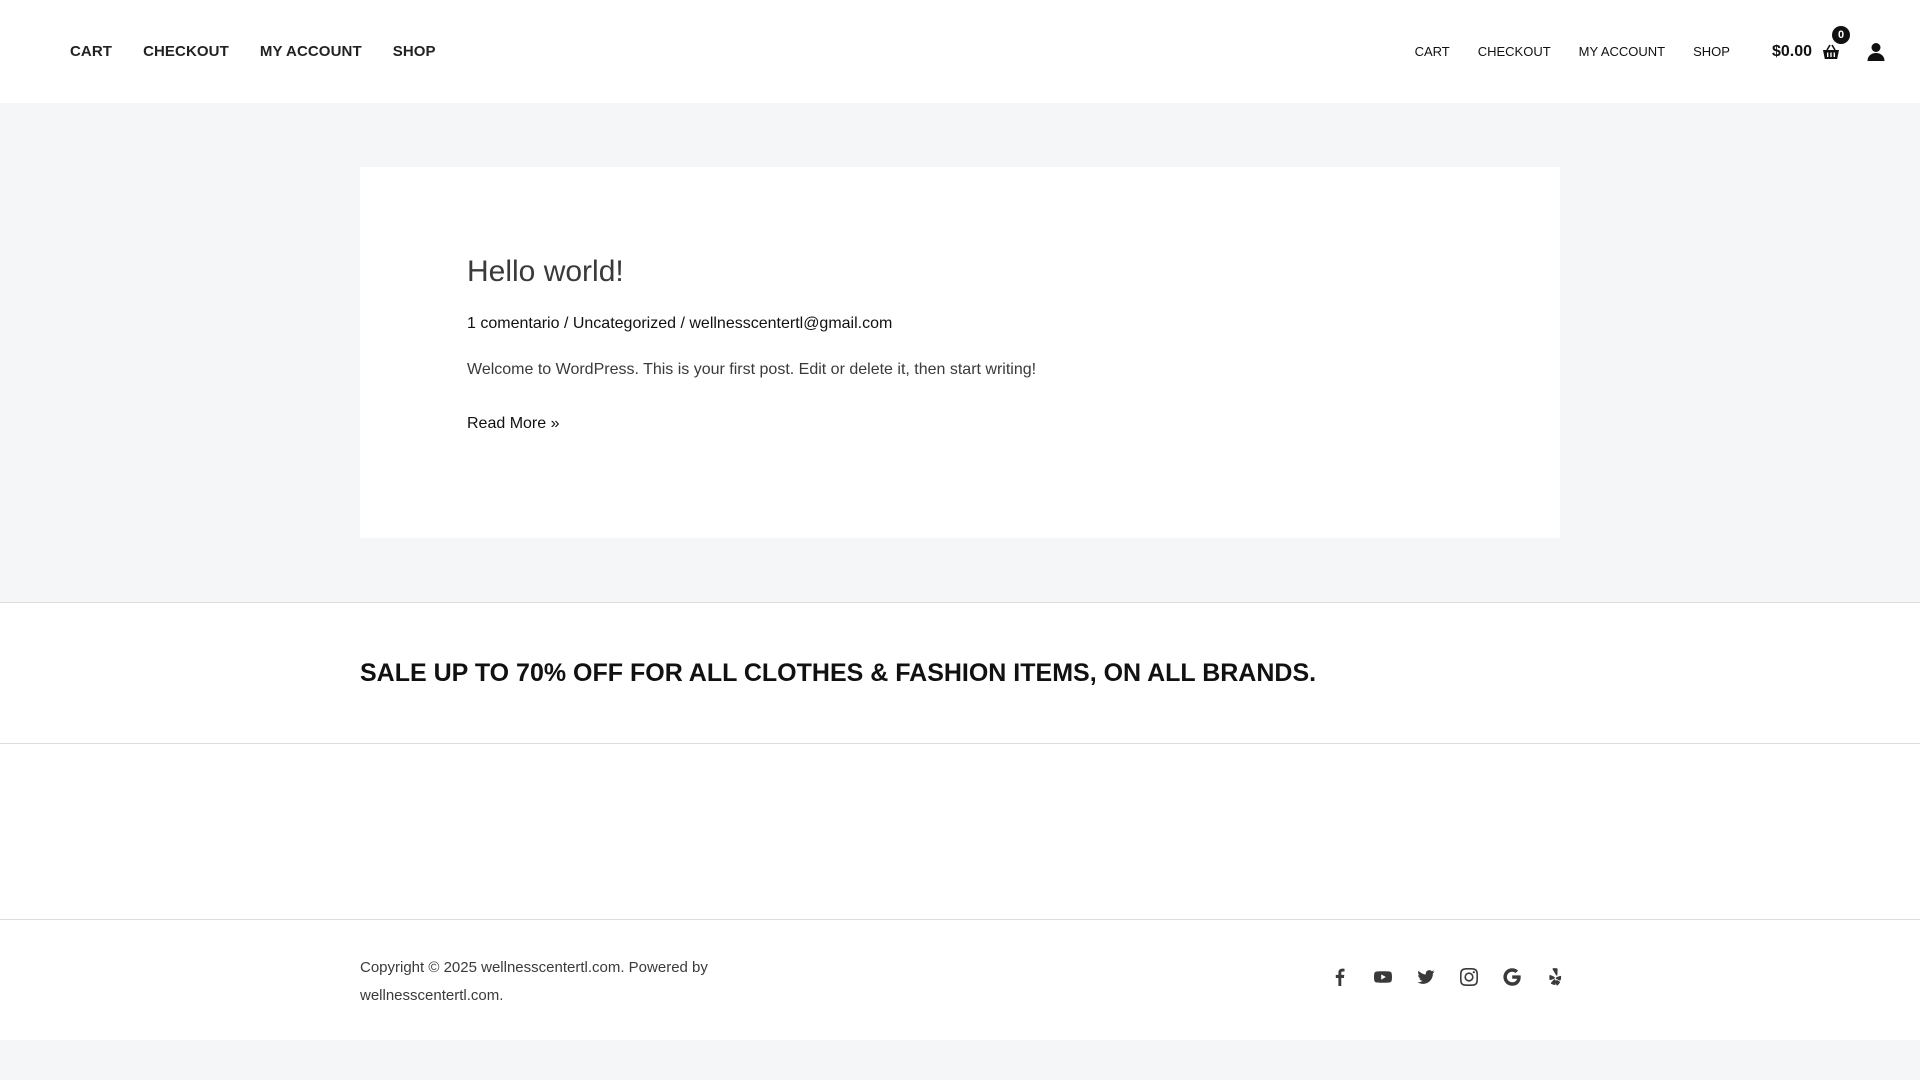 This screenshot has width=1920, height=1080. I want to click on cart-icon: 0, so click(1836, 43).